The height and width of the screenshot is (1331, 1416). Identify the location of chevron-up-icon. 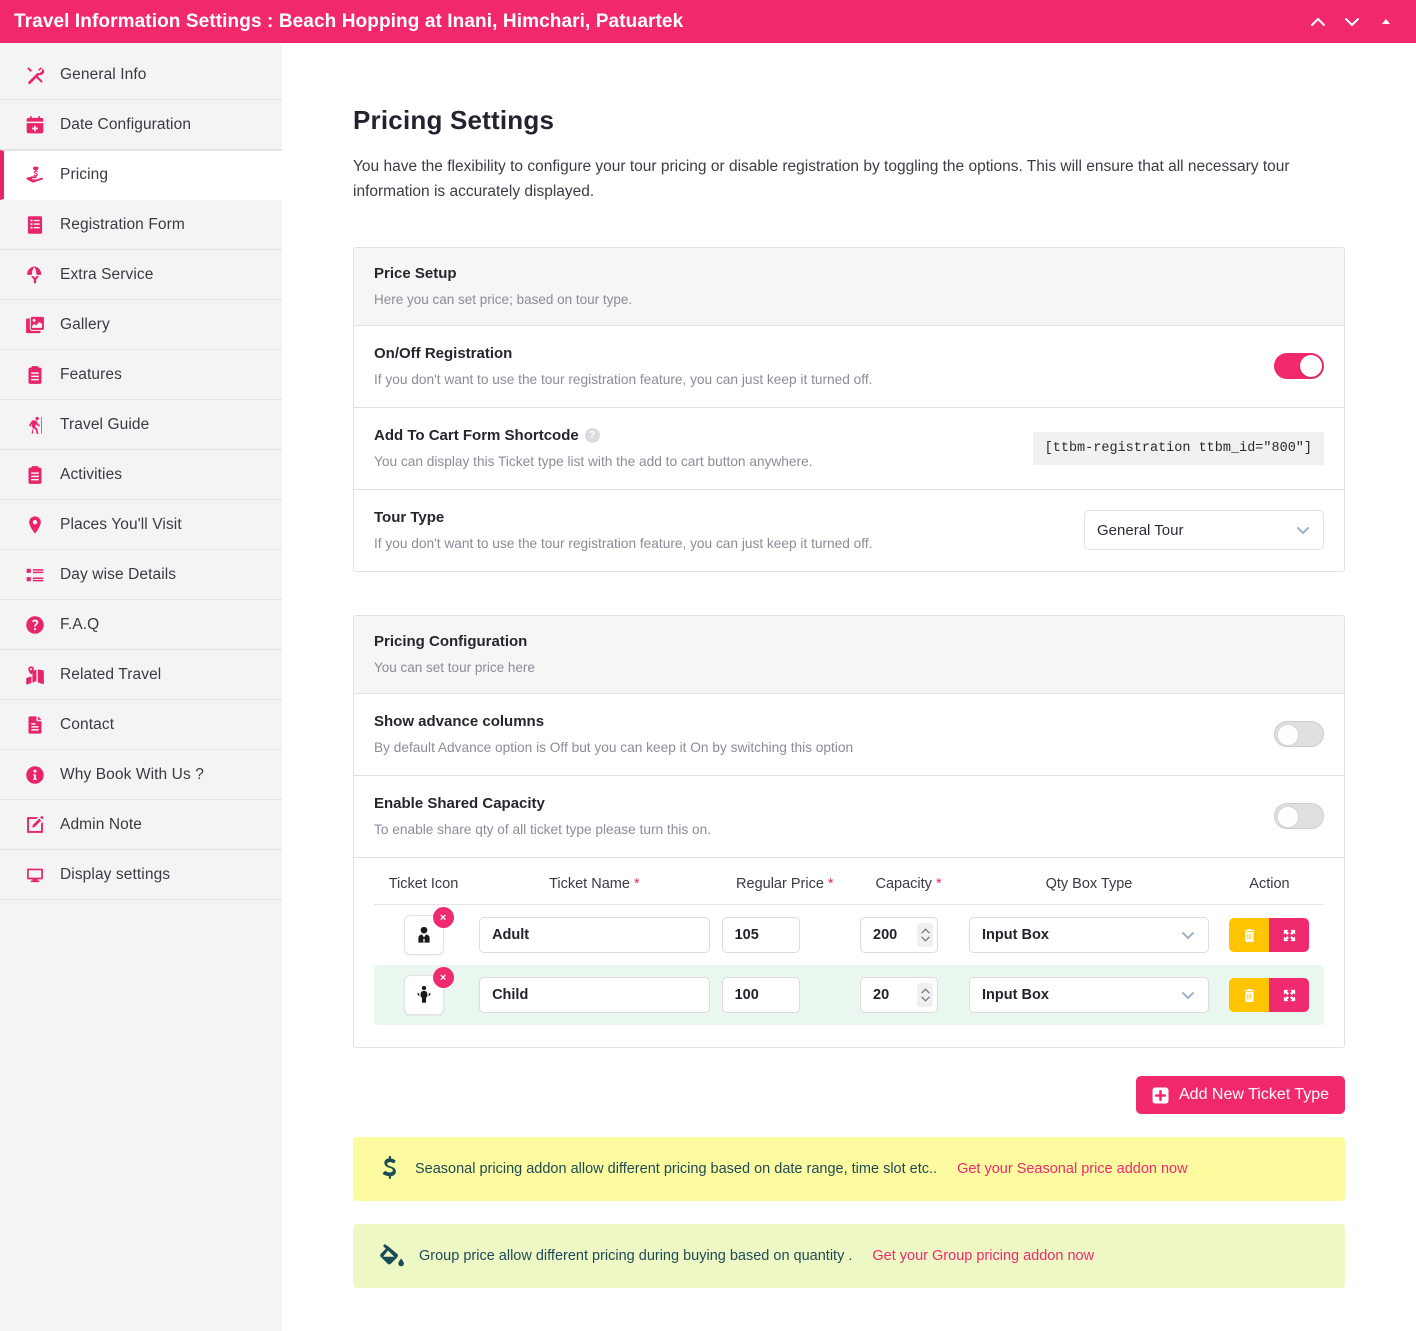
(1318, 22).